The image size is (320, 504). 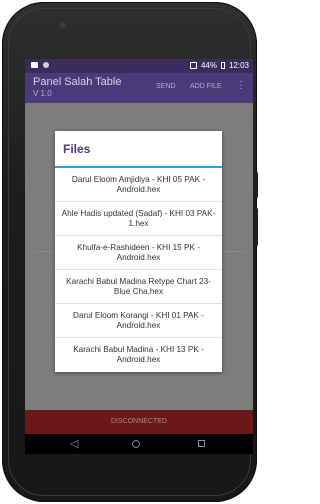 What do you see at coordinates (256, 227) in the screenshot?
I see `power-key` at bounding box center [256, 227].